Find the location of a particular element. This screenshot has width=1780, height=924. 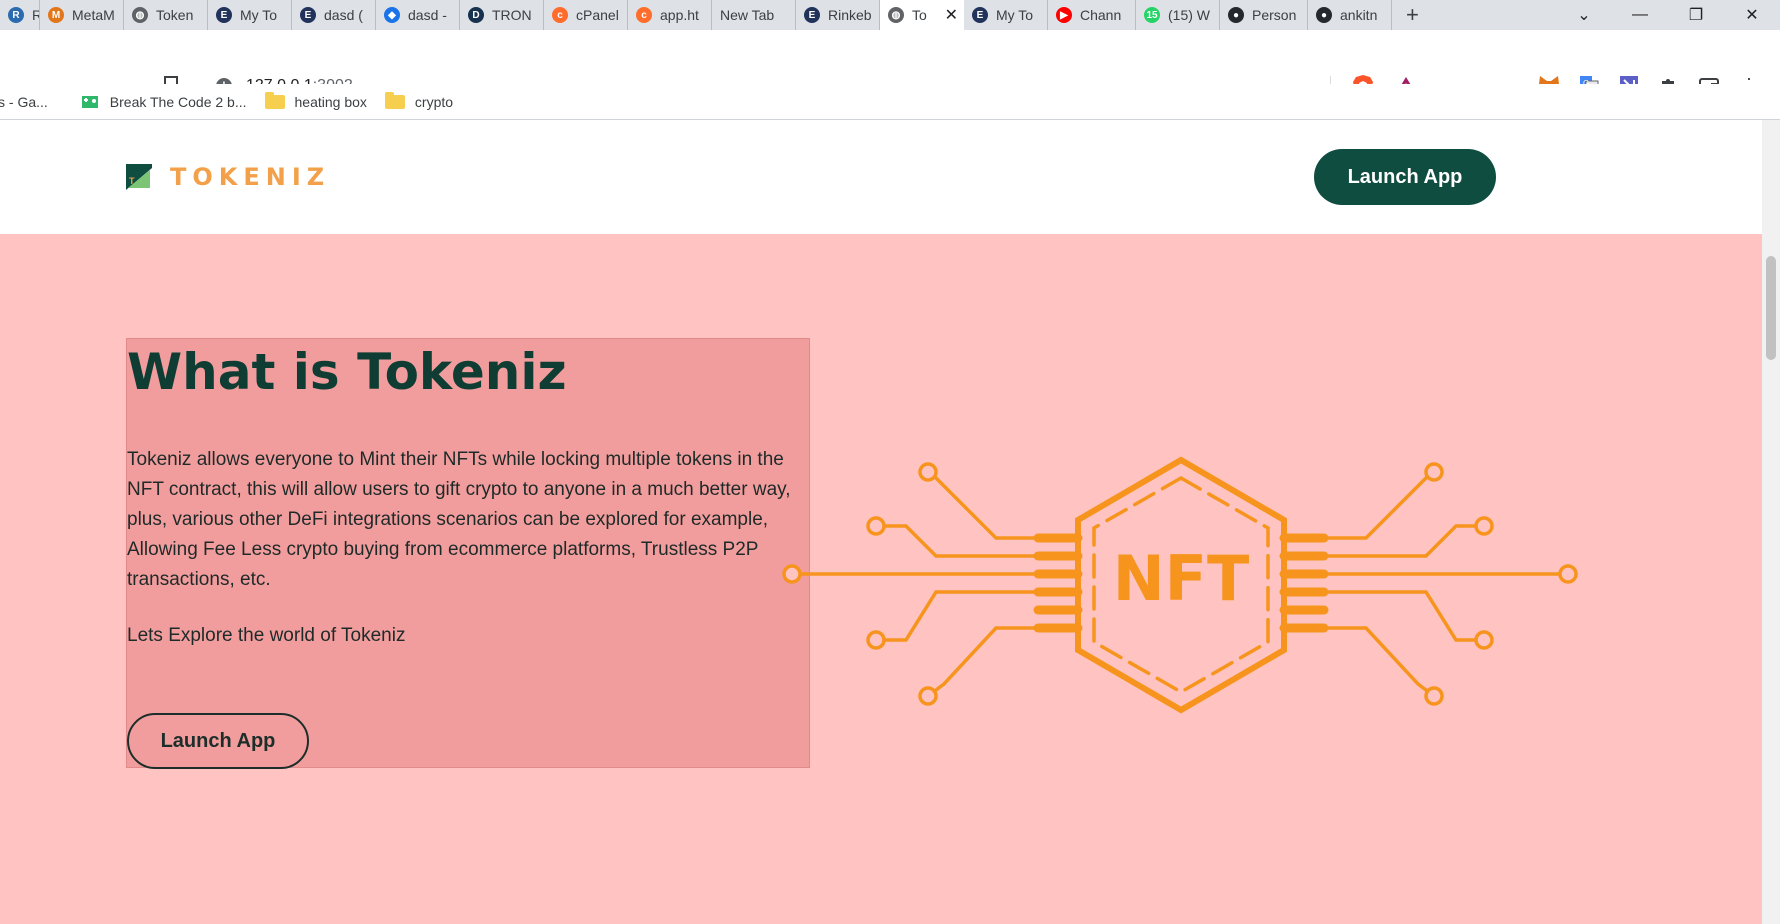

tab-label: To is located at coordinates (919, 15).